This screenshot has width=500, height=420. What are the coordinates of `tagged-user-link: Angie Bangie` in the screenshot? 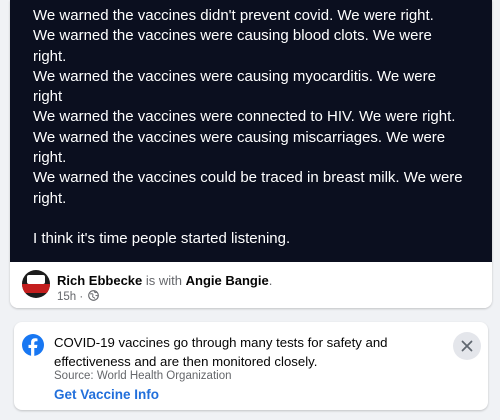 It's located at (227, 280).